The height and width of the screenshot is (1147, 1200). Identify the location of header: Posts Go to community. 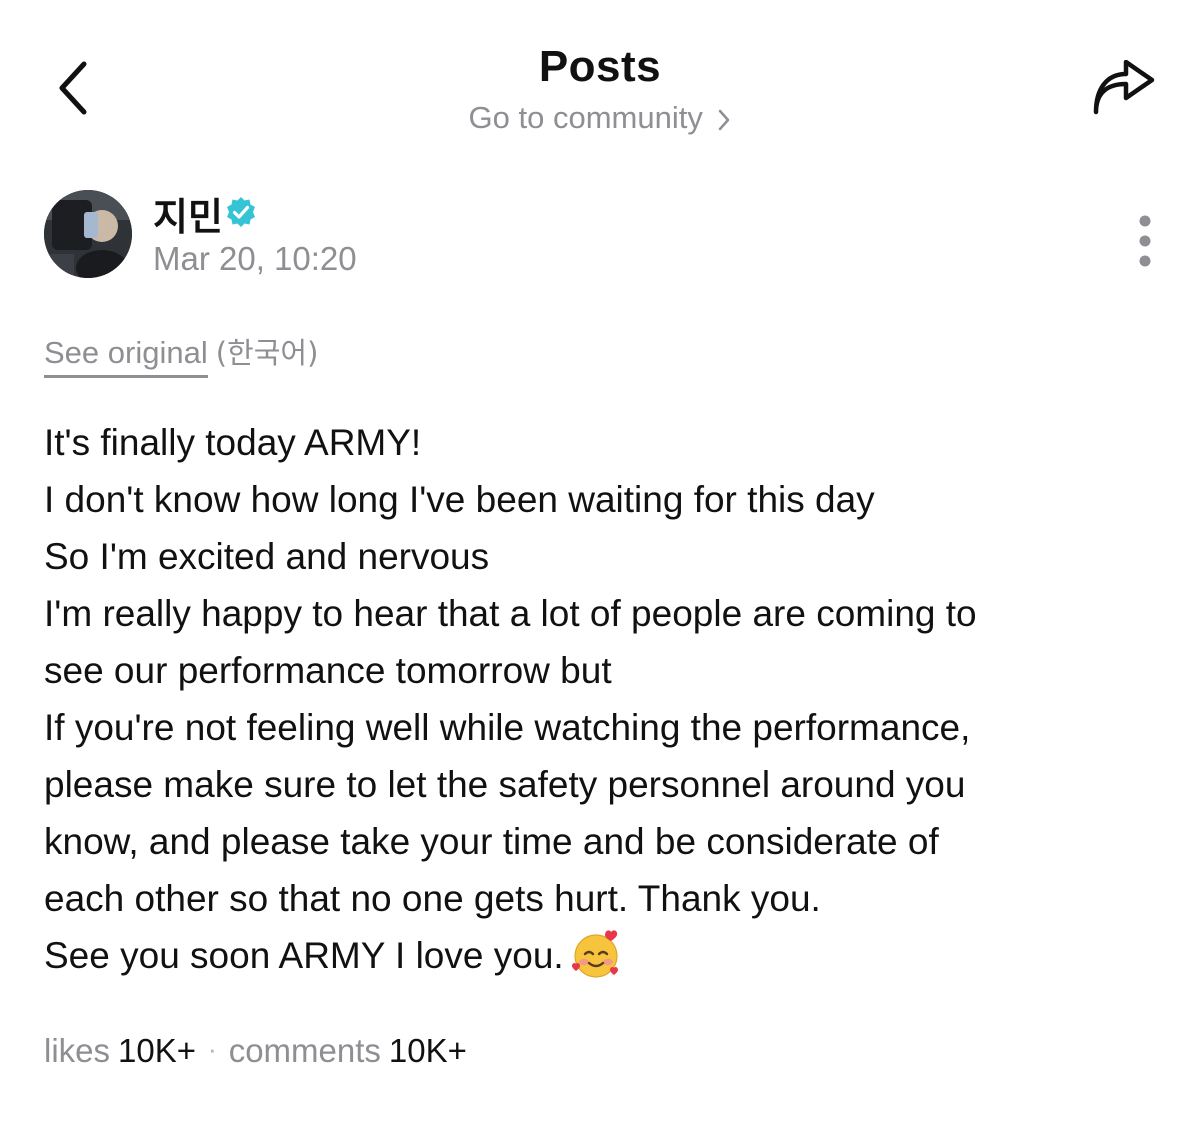
(600, 80).